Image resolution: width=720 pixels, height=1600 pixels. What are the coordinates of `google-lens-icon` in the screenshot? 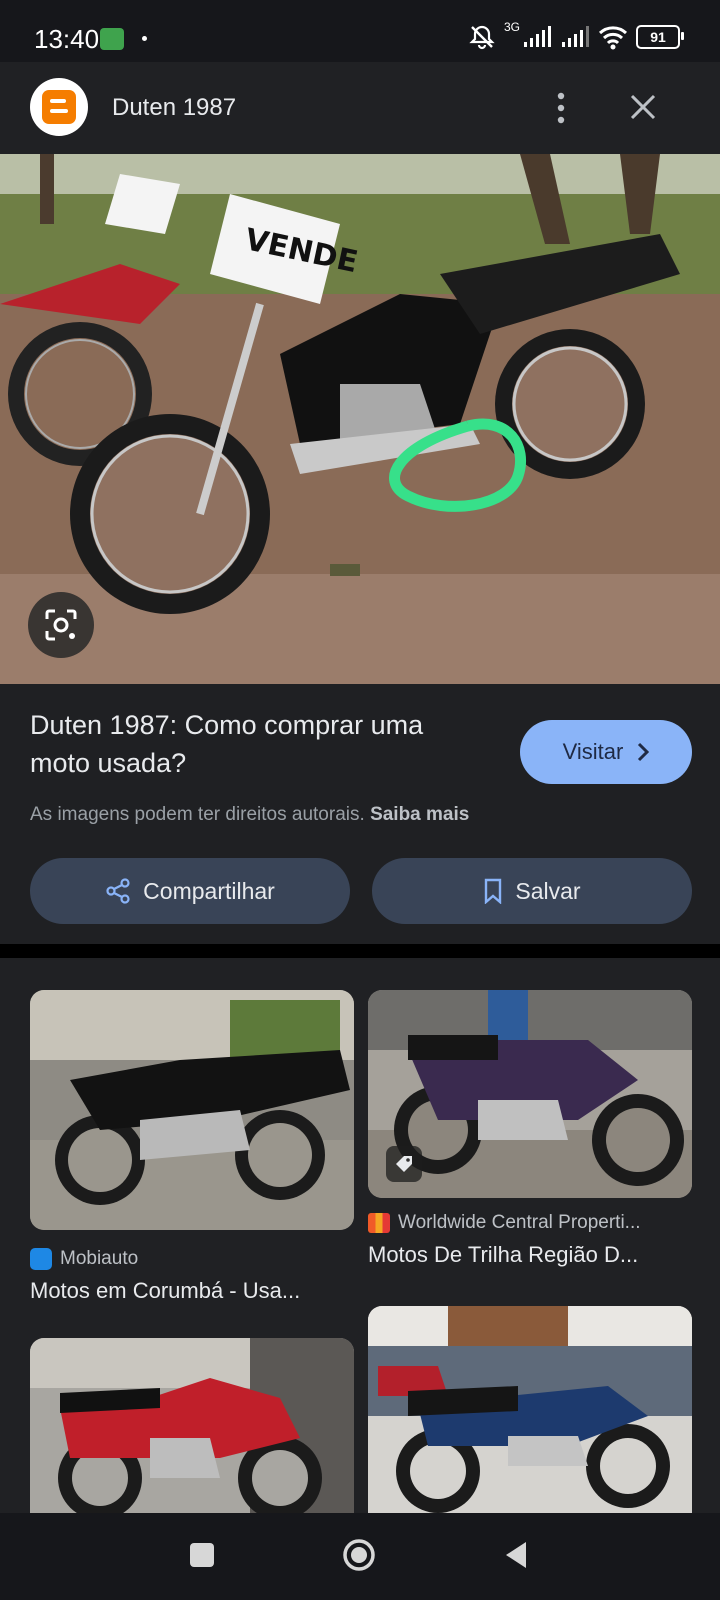 It's located at (61, 625).